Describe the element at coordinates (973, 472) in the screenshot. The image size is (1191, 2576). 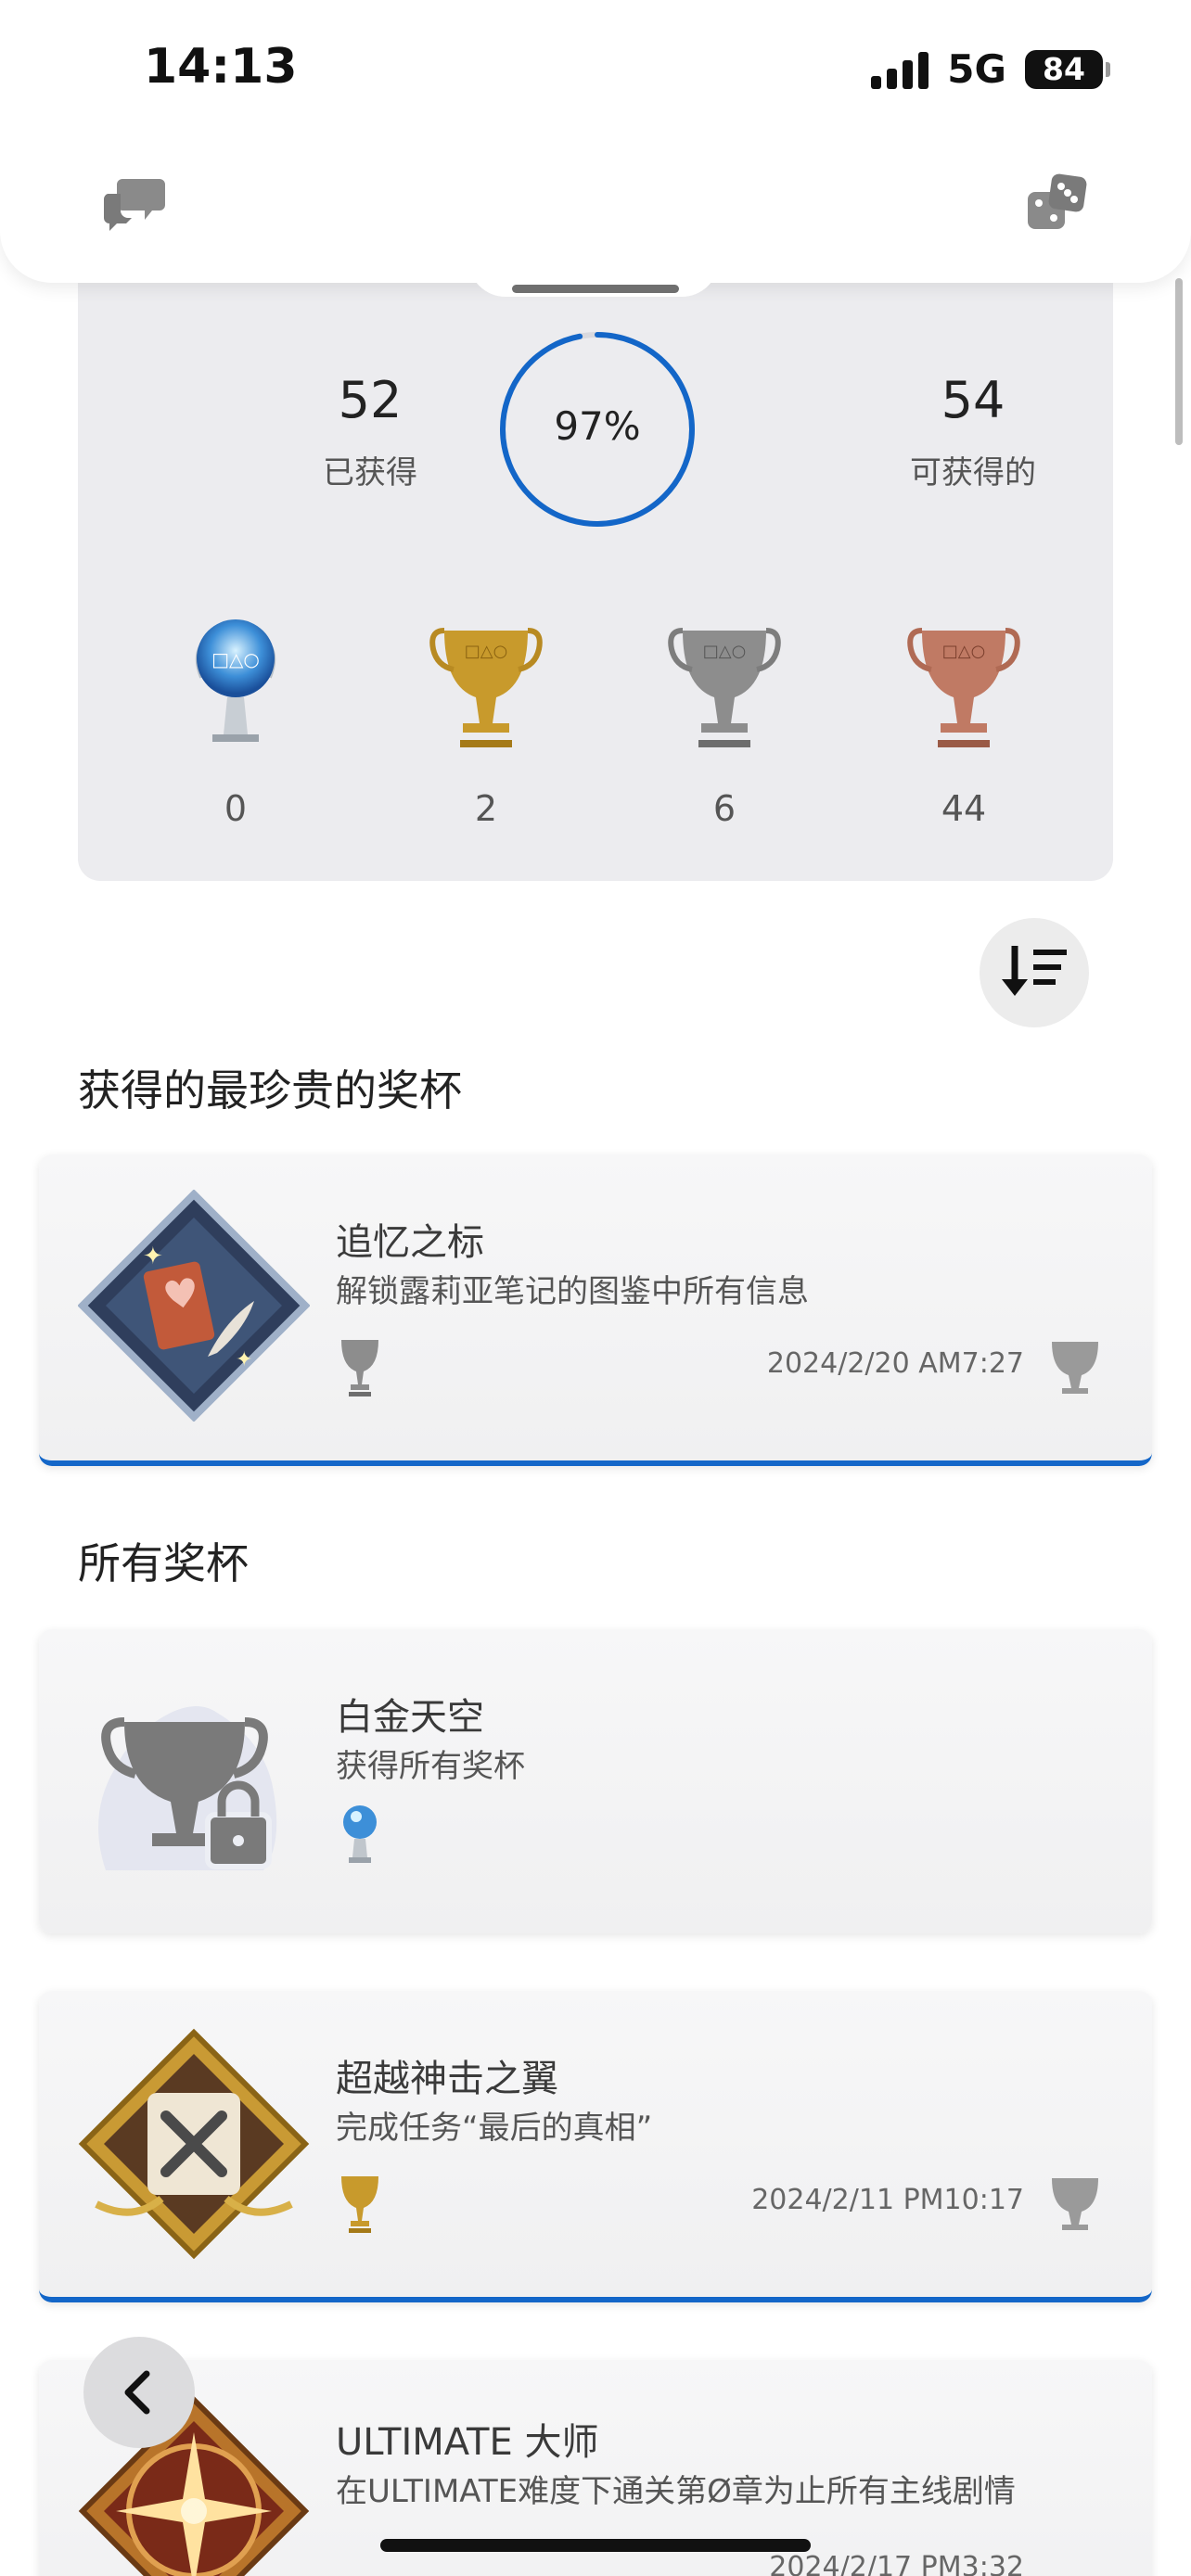
I see `available-label: 可获得的` at that location.